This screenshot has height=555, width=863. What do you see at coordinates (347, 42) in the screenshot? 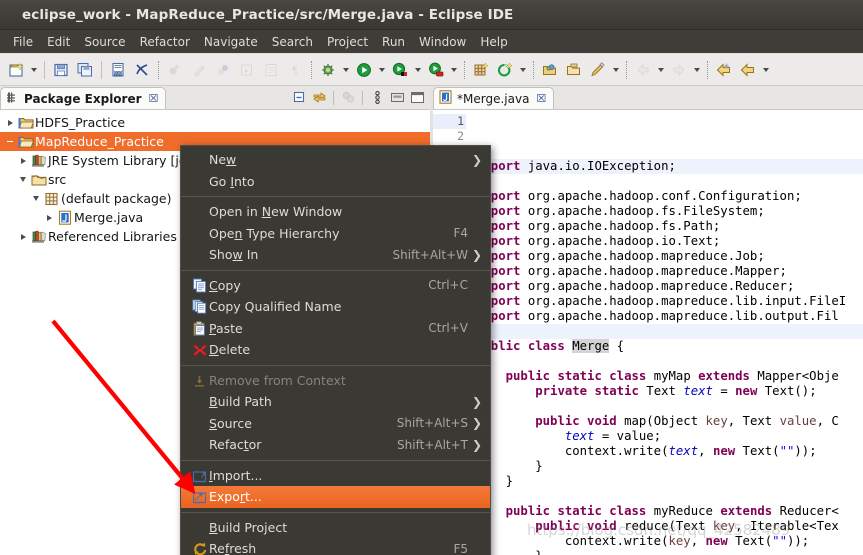
I see `menu-project: Project` at bounding box center [347, 42].